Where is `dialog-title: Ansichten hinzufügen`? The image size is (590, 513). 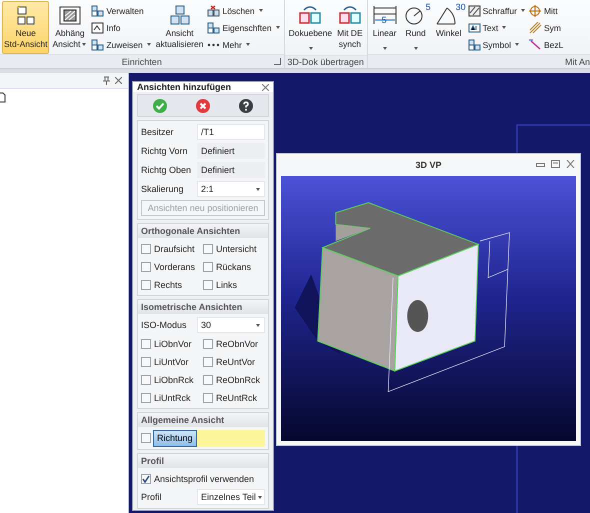 dialog-title: Ansichten hinzufügen is located at coordinates (184, 87).